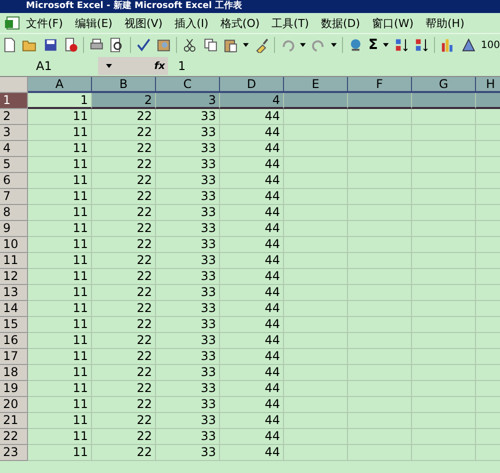 The width and height of the screenshot is (500, 473). I want to click on spelling-icon, so click(143, 45).